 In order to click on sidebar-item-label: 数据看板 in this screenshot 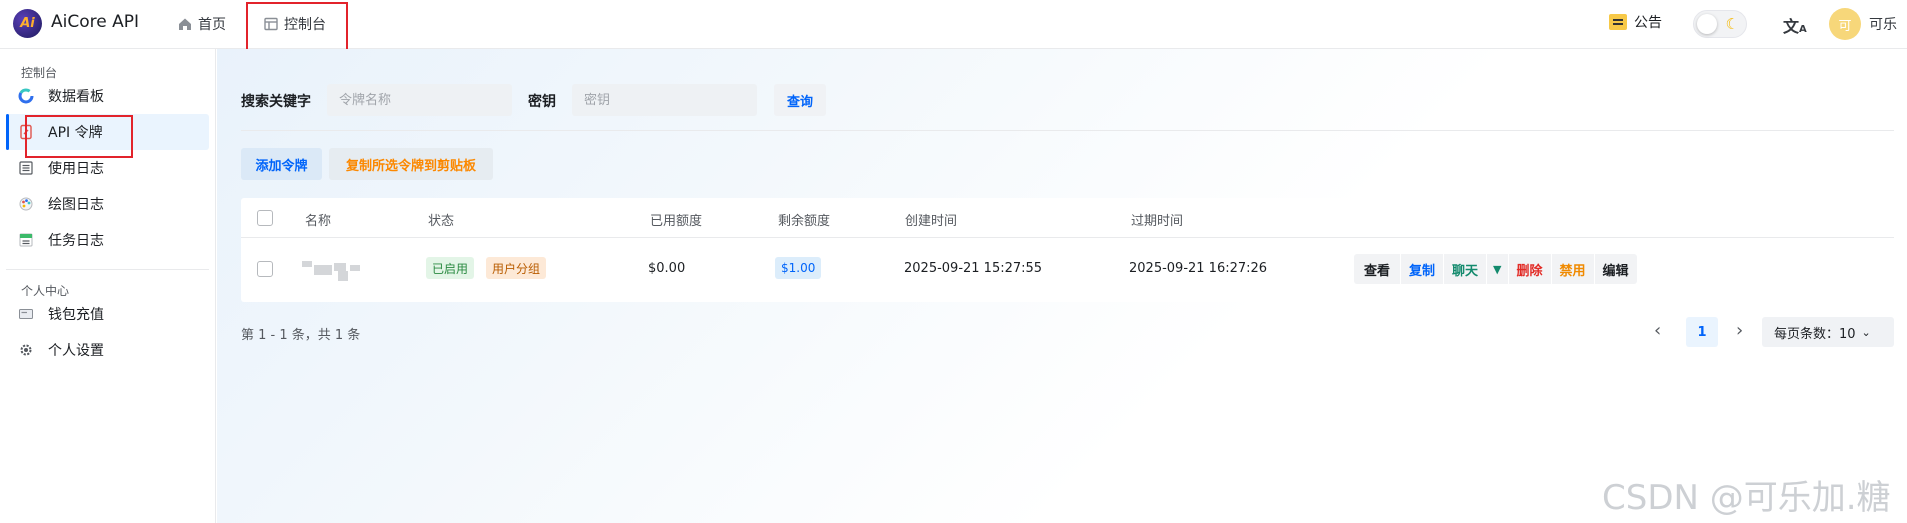, I will do `click(76, 97)`.